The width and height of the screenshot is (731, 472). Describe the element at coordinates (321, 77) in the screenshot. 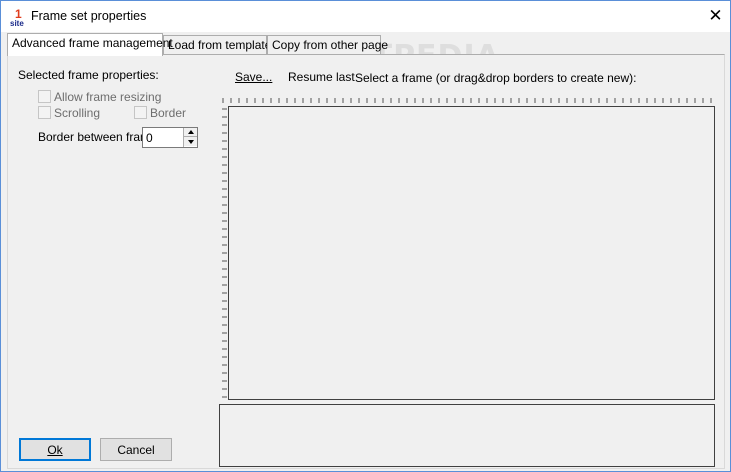

I see `resume-last-button: Resume last` at that location.